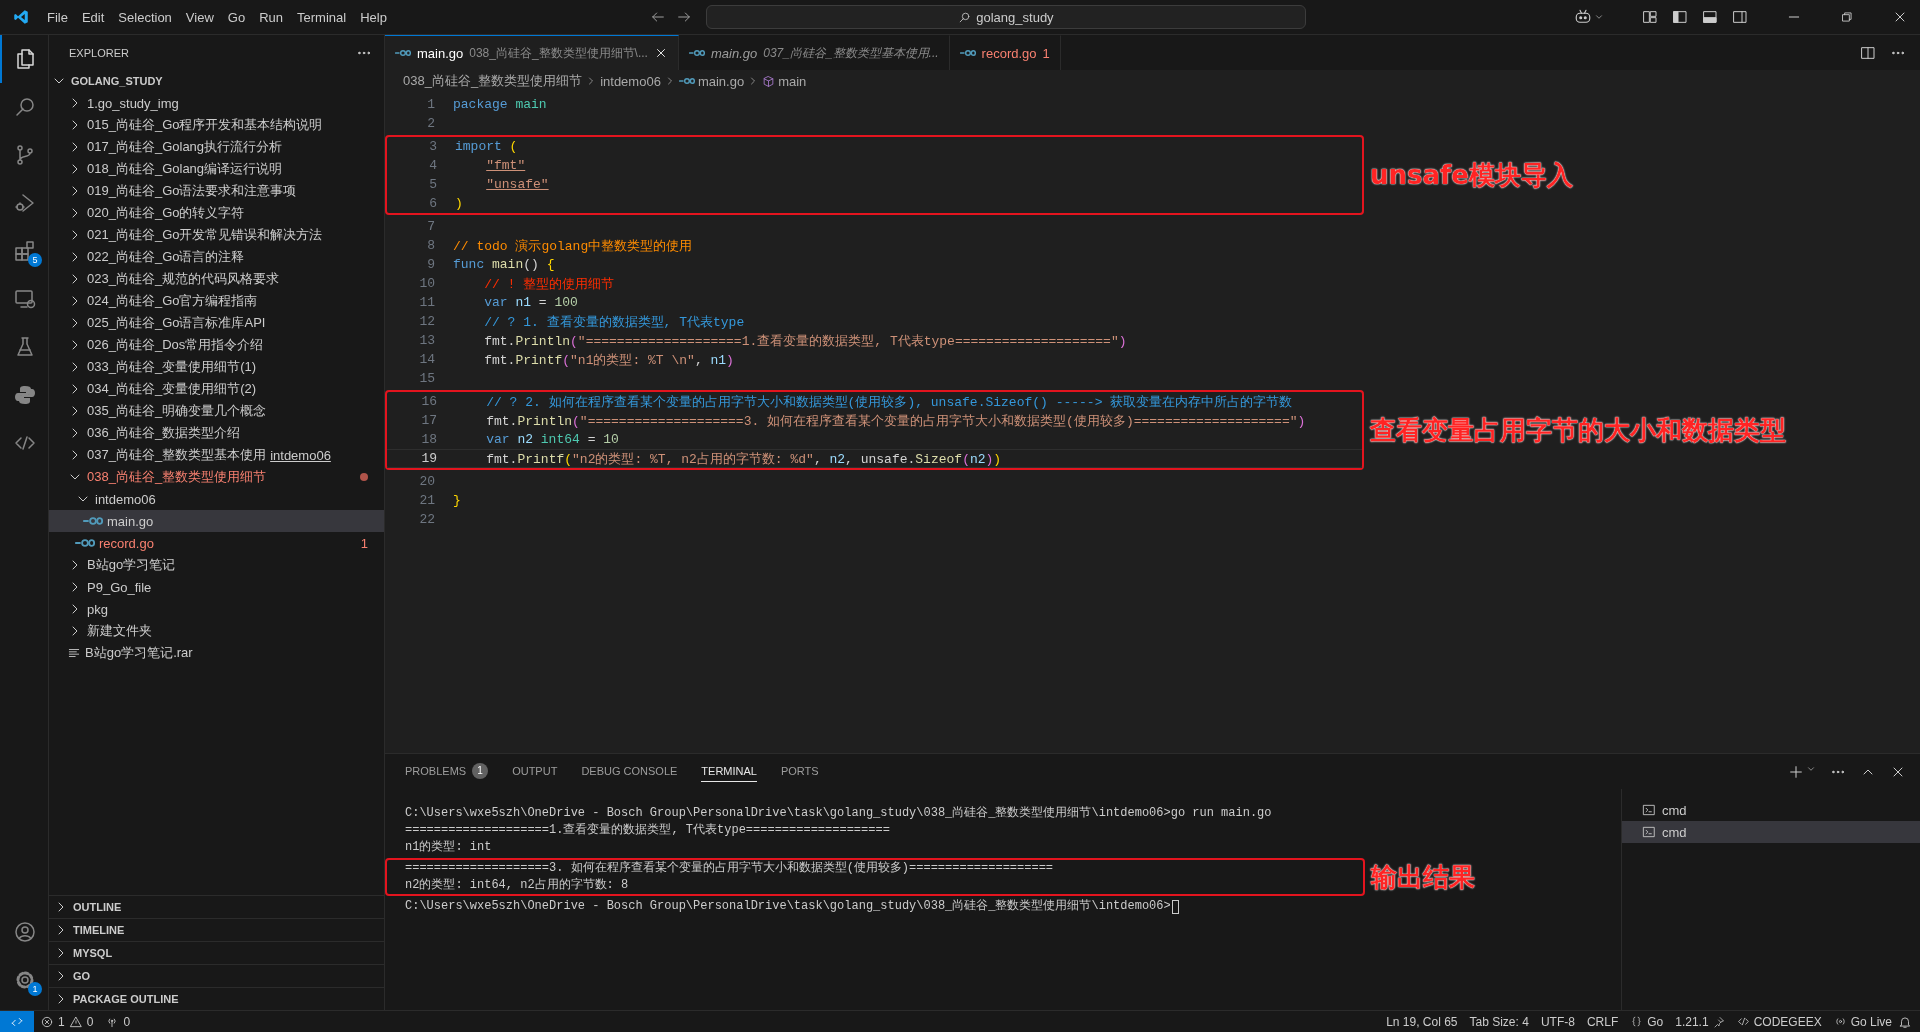 Image resolution: width=1920 pixels, height=1032 pixels. Describe the element at coordinates (517, 184) in the screenshot. I see `code-line: "unsafe"` at that location.